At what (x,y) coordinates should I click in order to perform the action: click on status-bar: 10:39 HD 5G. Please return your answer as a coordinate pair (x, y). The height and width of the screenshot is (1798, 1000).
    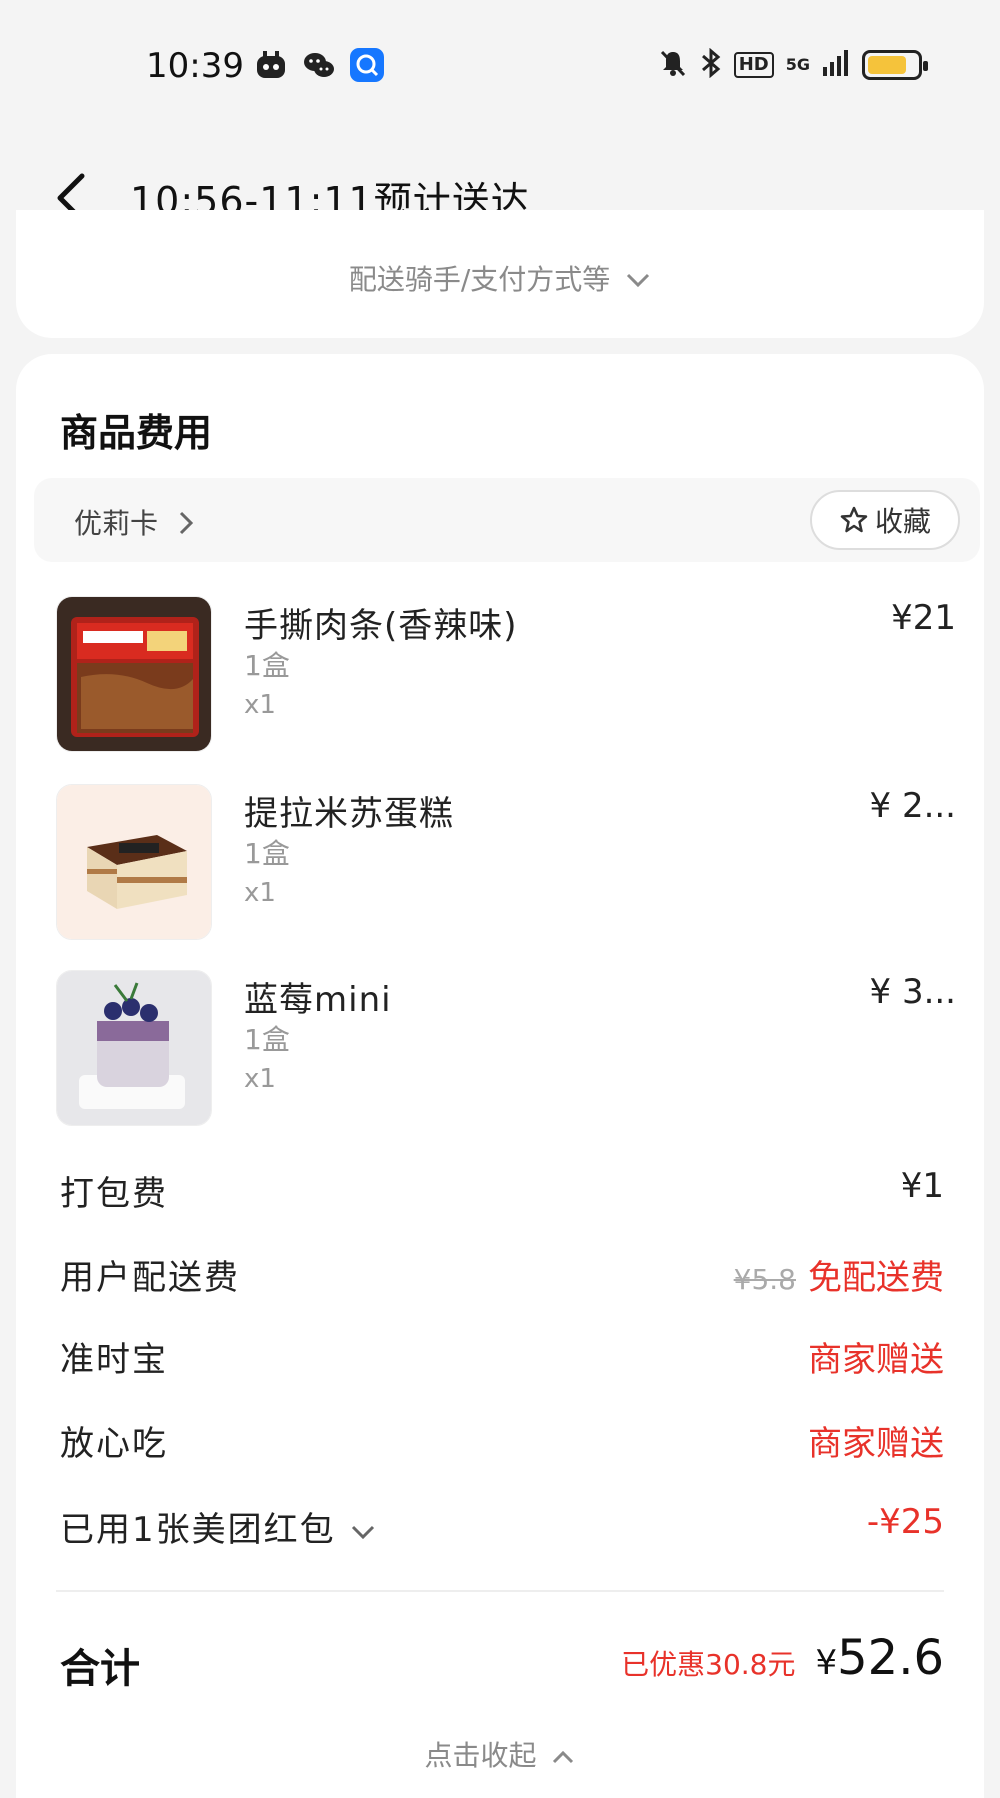
    Looking at the image, I should click on (500, 65).